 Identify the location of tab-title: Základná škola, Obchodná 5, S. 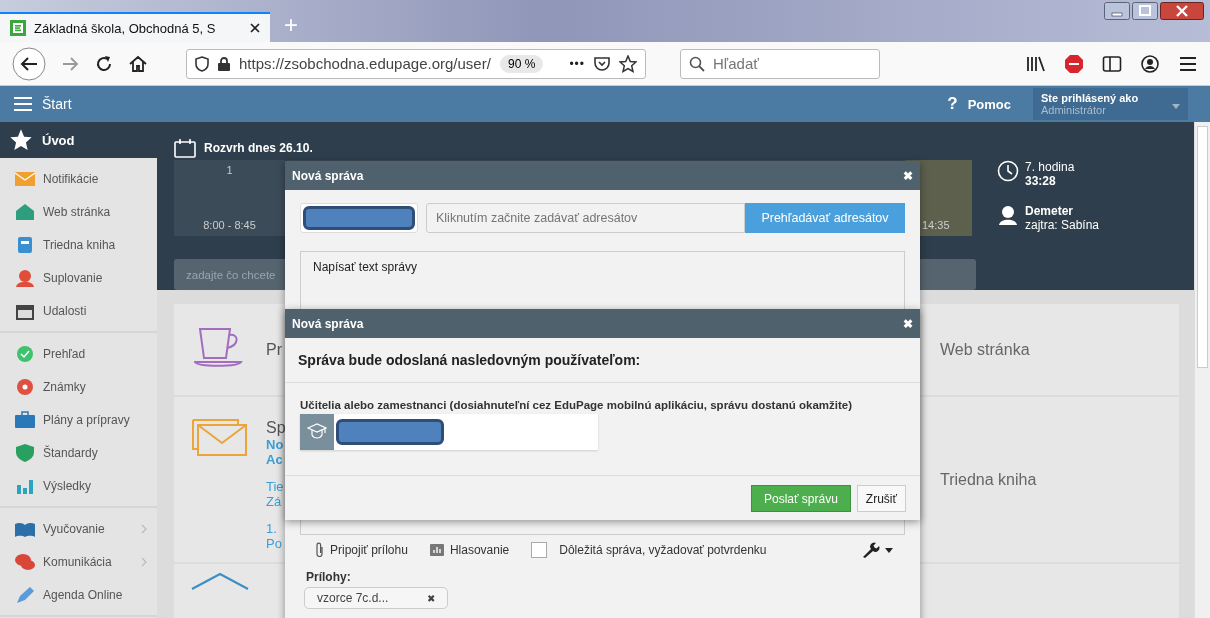
(125, 28).